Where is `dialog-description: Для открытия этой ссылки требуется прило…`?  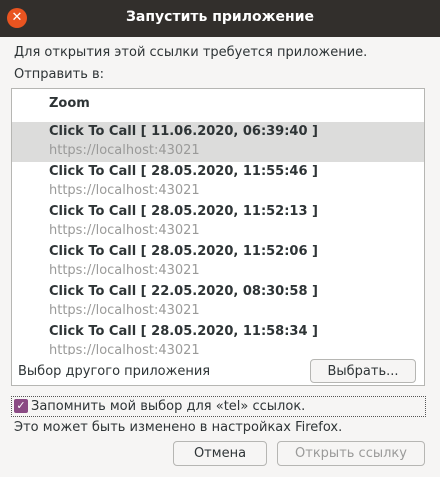 dialog-description: Для открытия этой ссылки требуется прило… is located at coordinates (191, 52).